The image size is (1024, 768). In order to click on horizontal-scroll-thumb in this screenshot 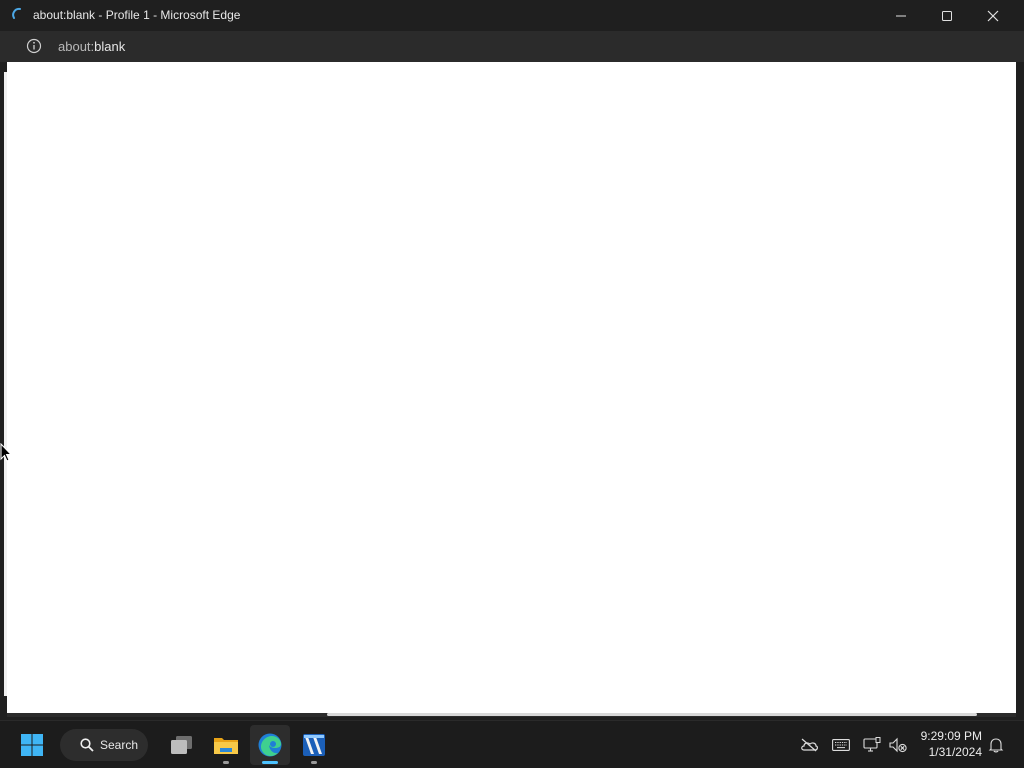, I will do `click(652, 714)`.